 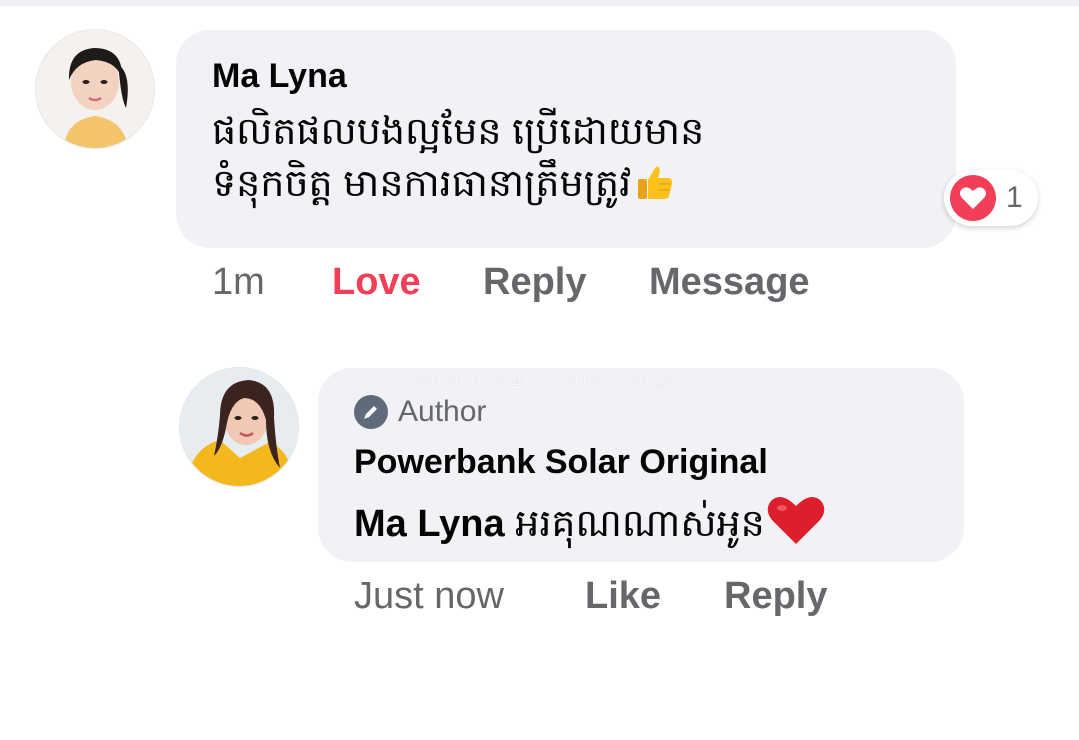 I want to click on message-button: Message, so click(x=729, y=282).